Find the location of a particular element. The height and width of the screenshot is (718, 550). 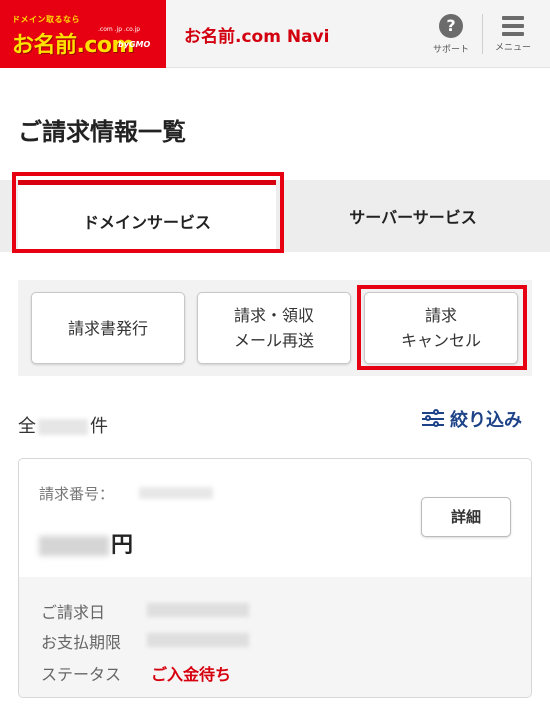

question-circle-icon: ? is located at coordinates (451, 26).